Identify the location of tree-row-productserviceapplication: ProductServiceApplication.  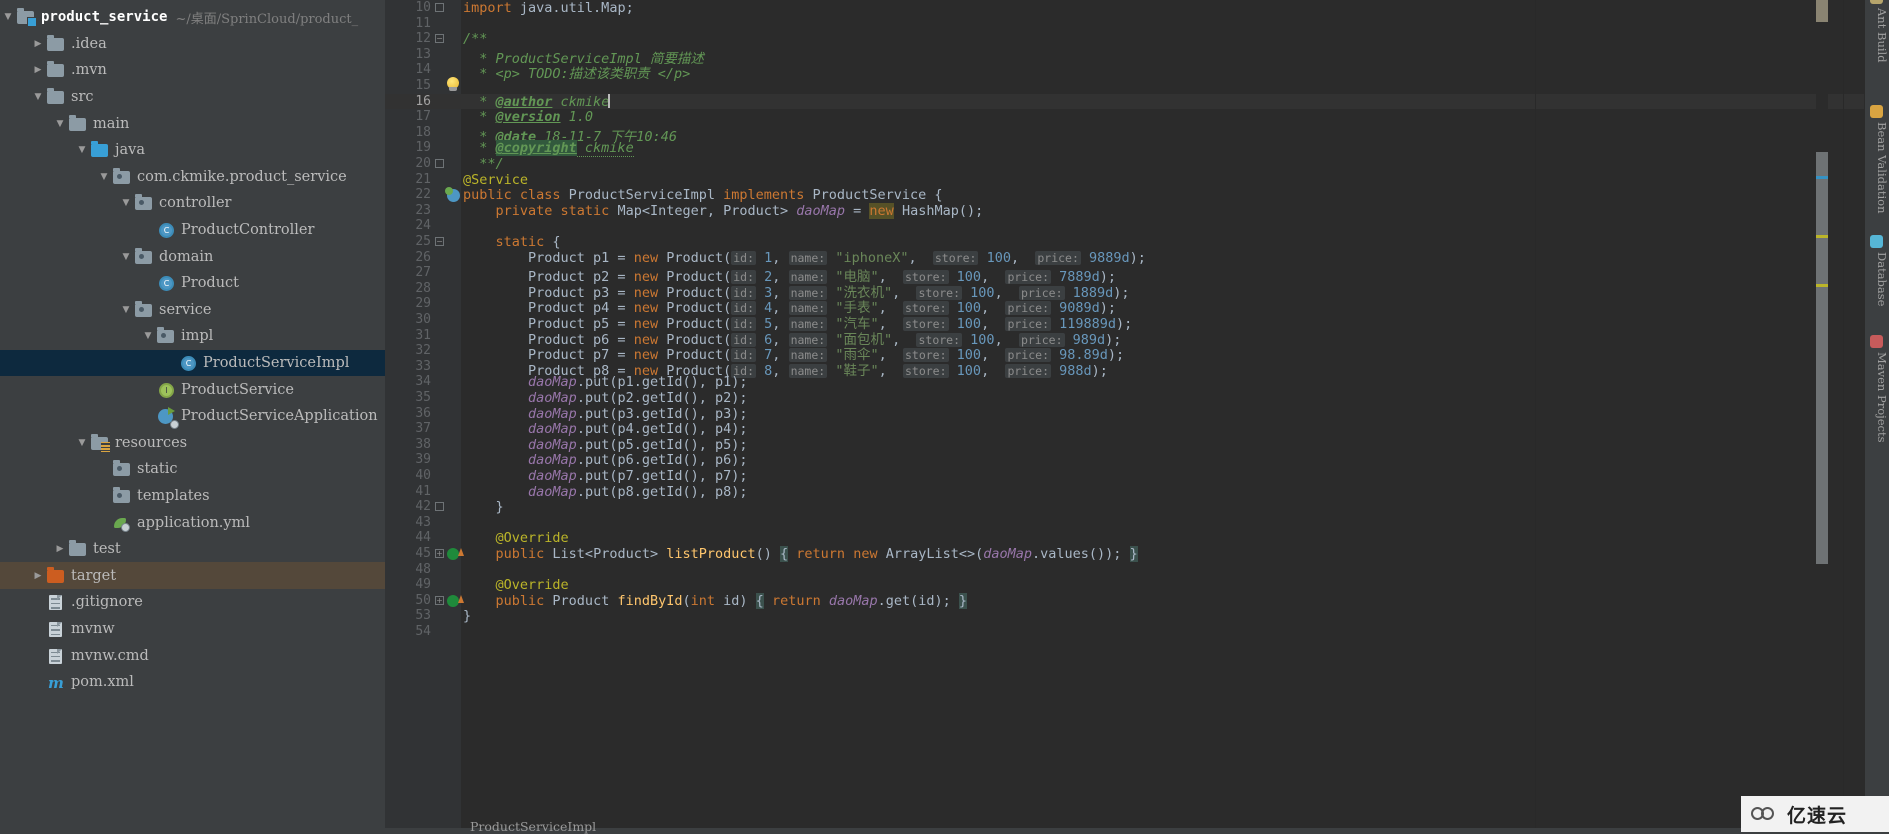
(192, 416).